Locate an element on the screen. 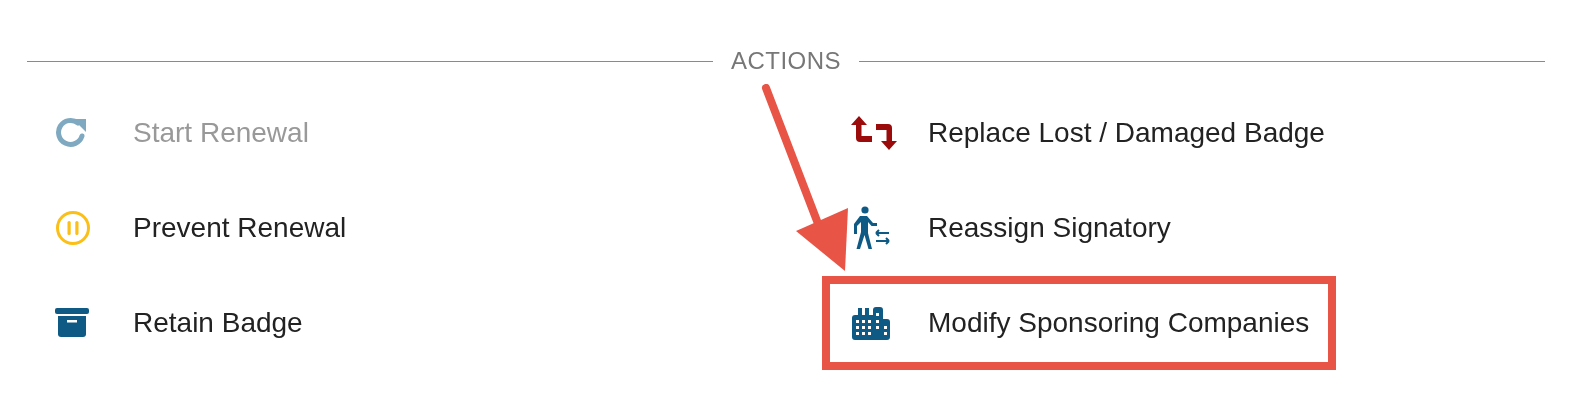 The height and width of the screenshot is (420, 1582). action-link: Modify Sponsoring Companies is located at coordinates (1079, 322).